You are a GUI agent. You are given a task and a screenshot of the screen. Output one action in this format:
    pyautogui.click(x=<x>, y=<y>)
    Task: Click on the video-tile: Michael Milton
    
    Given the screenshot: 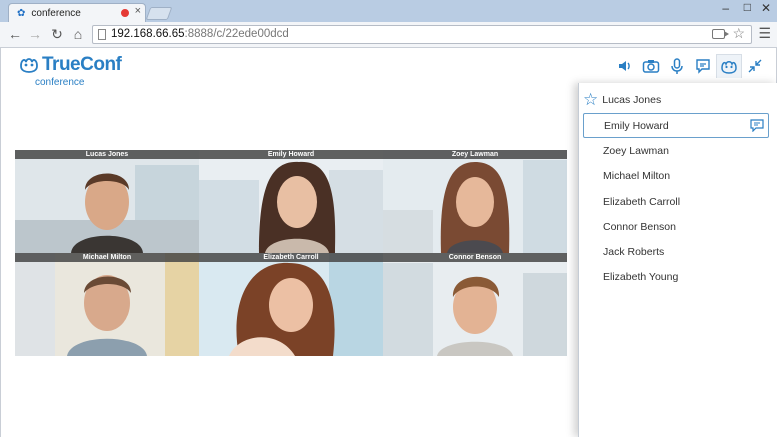 What is the action you would take?
    pyautogui.click(x=107, y=304)
    